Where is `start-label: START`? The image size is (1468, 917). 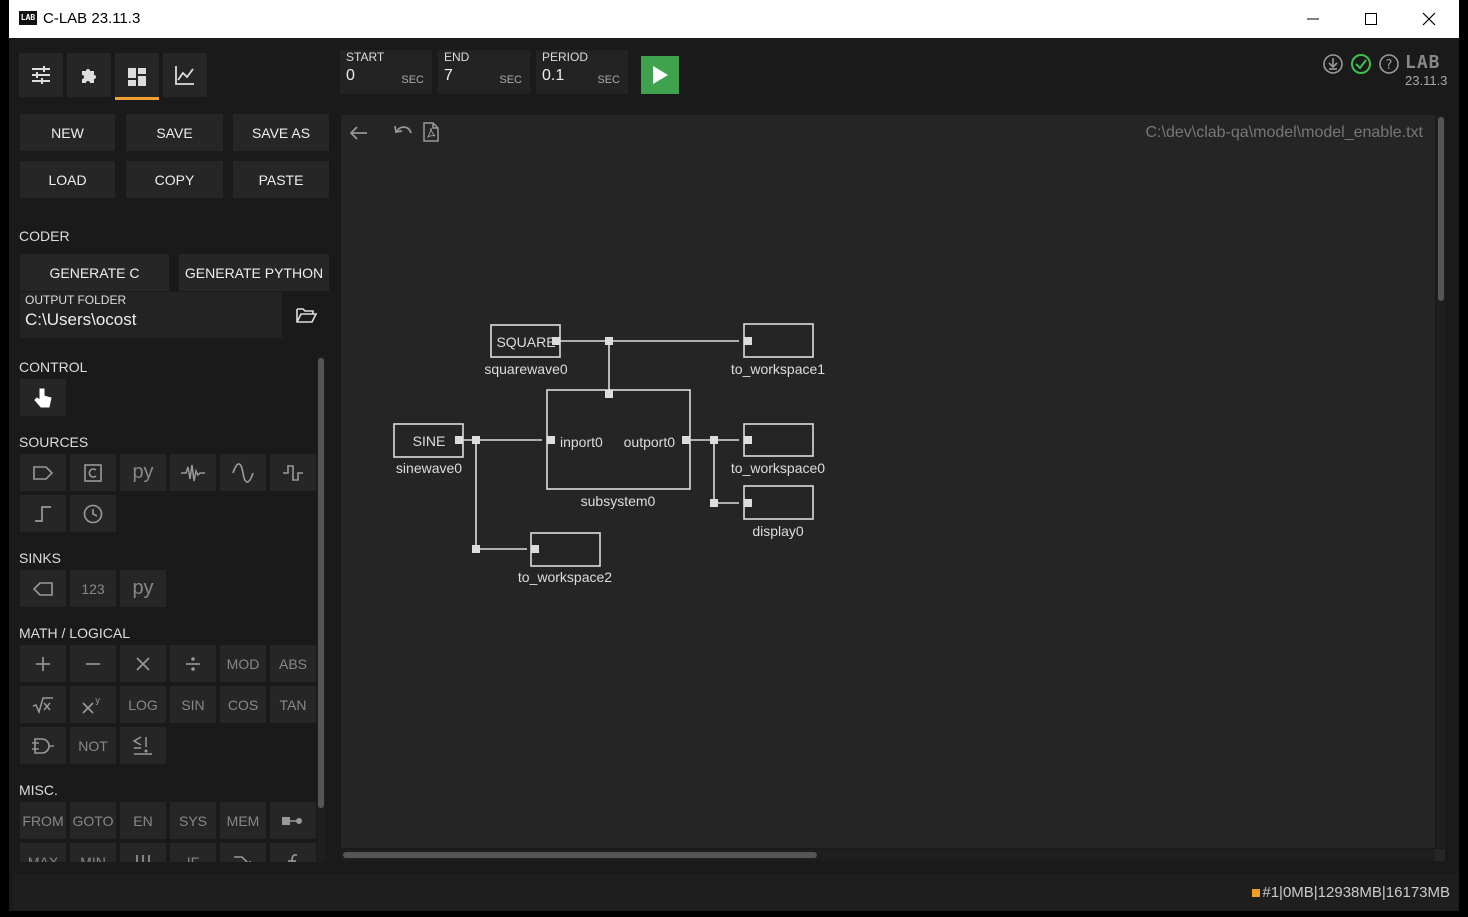 start-label: START is located at coordinates (365, 57).